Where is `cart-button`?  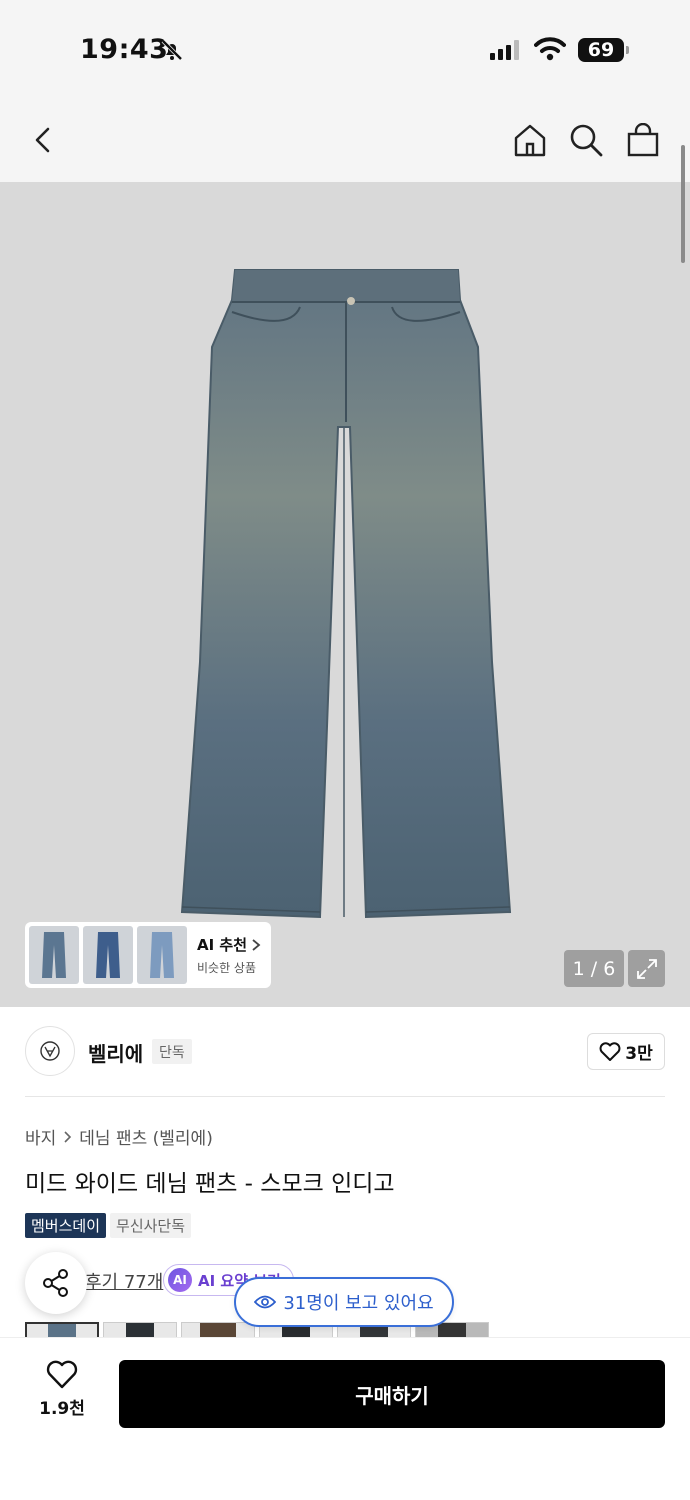 cart-button is located at coordinates (643, 140).